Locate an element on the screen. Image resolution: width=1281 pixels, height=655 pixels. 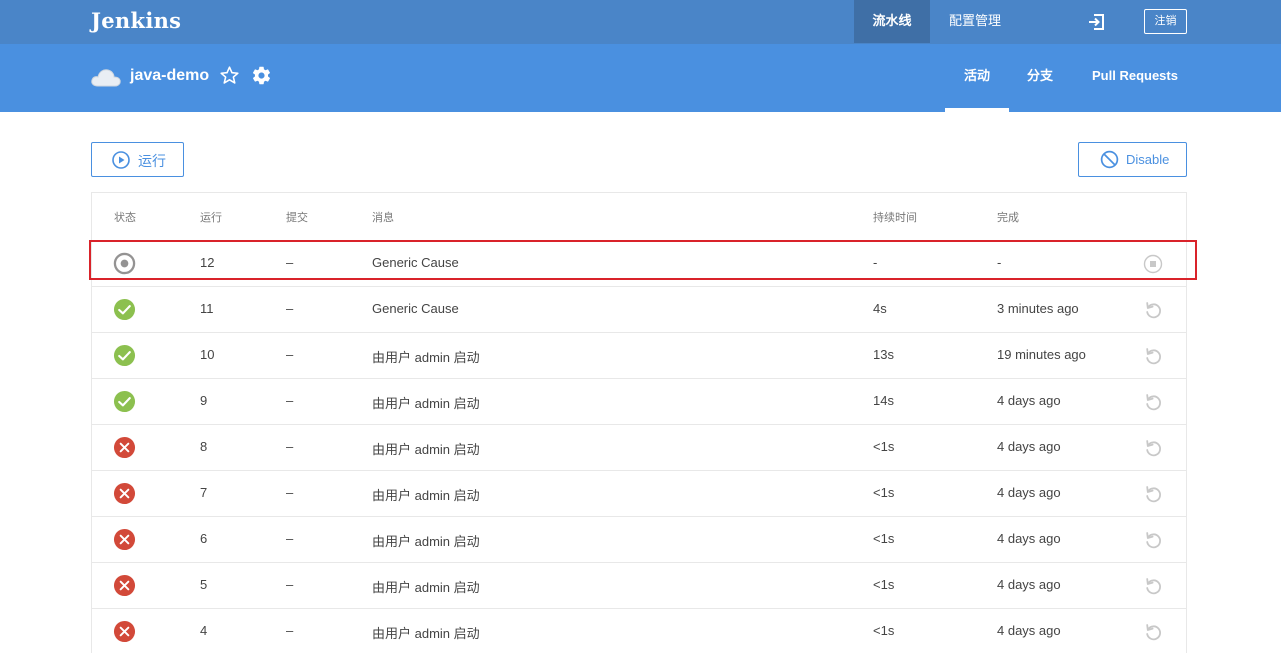
pipeline-name: java-demo is located at coordinates (169, 76).